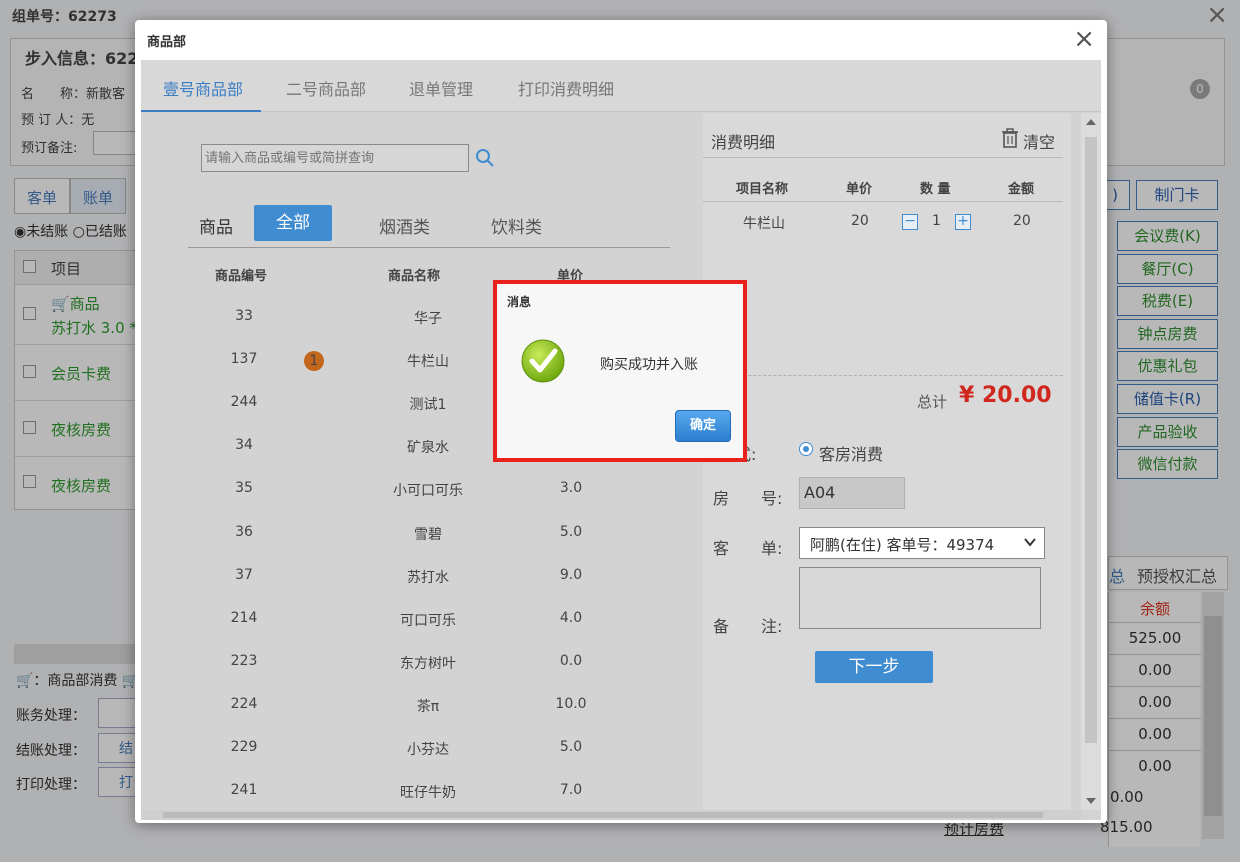 The image size is (1240, 862). I want to click on consume-item-price: 20, so click(860, 221).